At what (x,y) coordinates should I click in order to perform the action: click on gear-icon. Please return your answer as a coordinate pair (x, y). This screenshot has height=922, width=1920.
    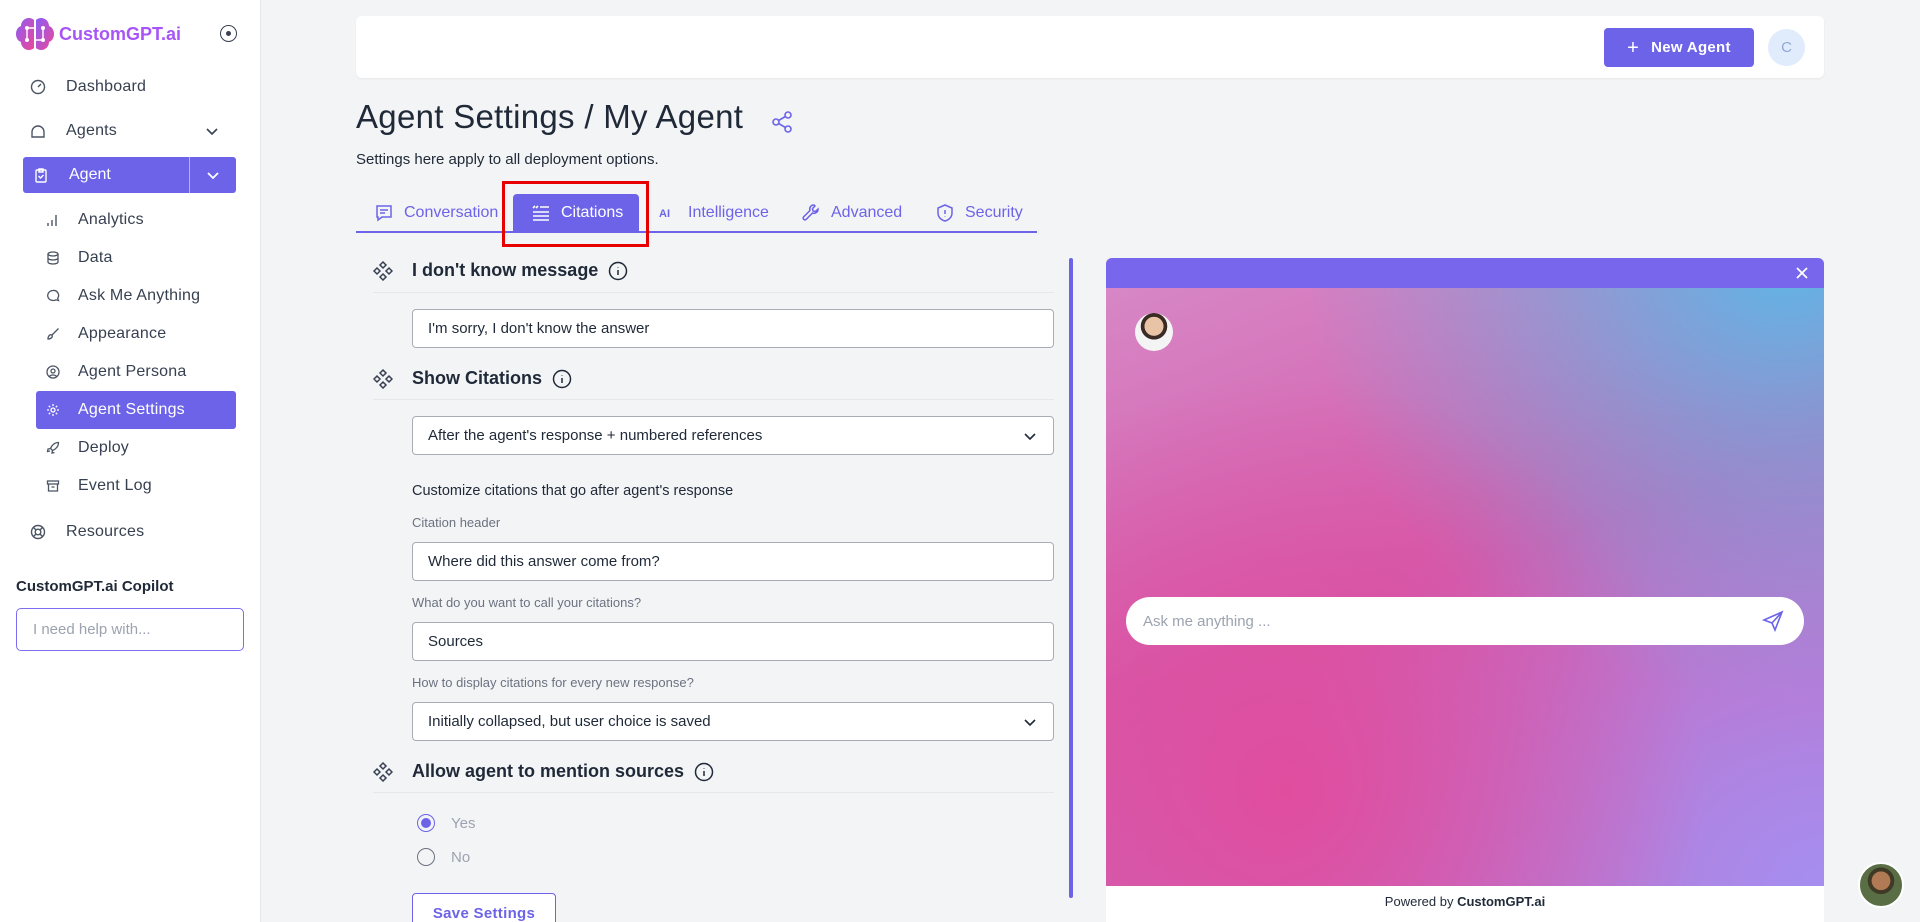
    Looking at the image, I should click on (53, 410).